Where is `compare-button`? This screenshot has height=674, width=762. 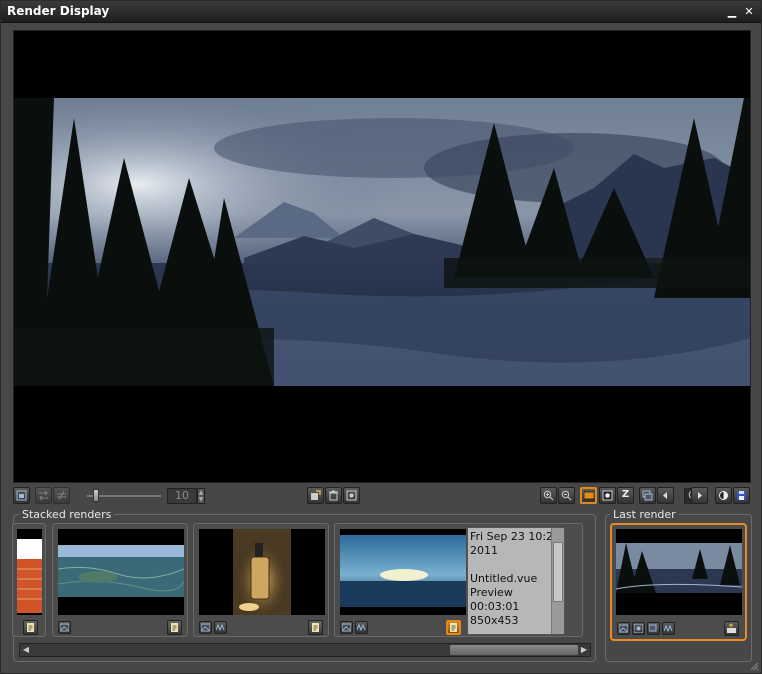 compare-button is located at coordinates (61, 495).